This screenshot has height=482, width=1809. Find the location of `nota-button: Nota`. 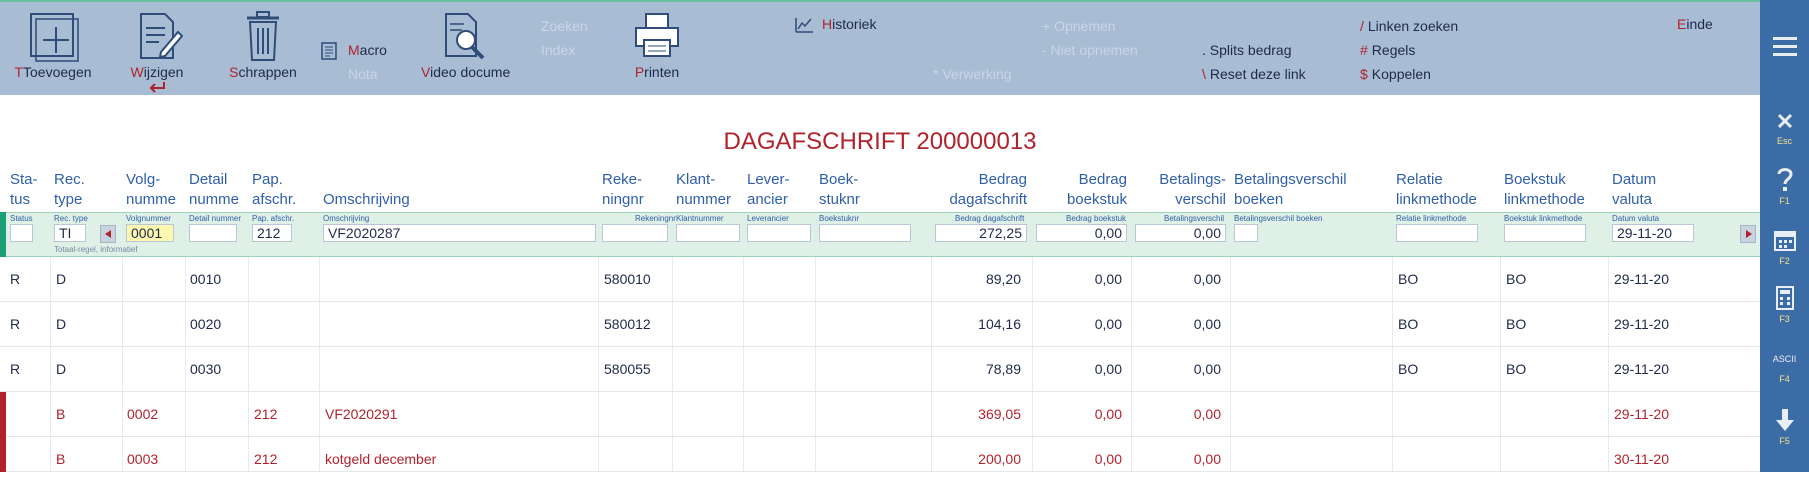

nota-button: Nota is located at coordinates (363, 74).